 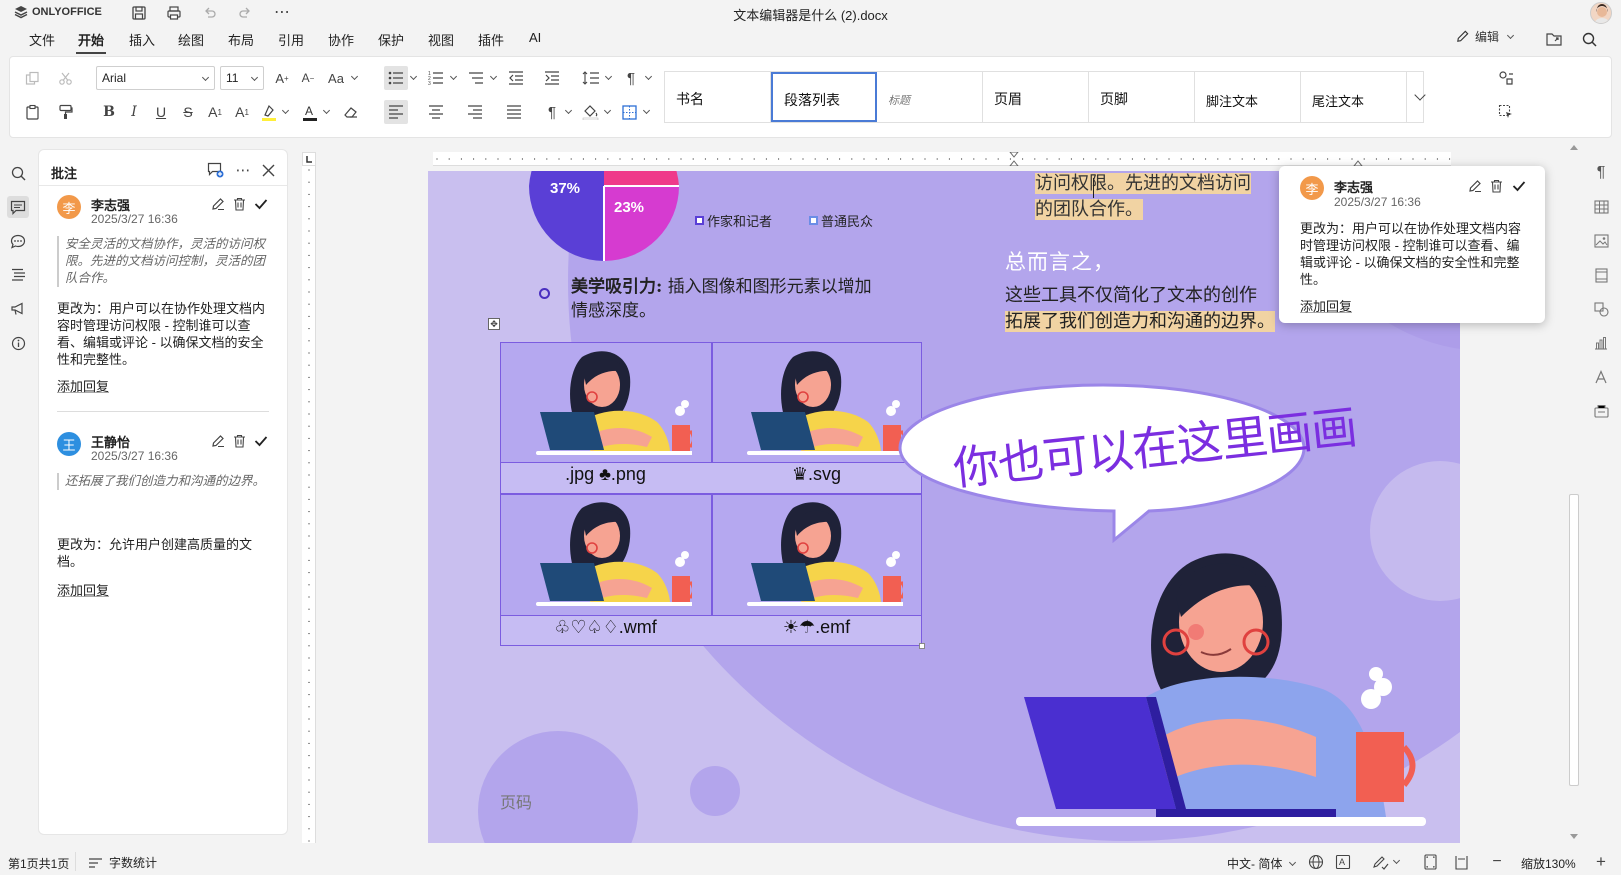 I want to click on style-footnote-text: 脚注文本, so click(x=1248, y=97).